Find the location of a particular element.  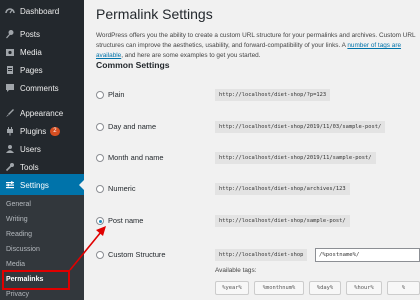

sidebar-item-label: Comments is located at coordinates (39, 88).